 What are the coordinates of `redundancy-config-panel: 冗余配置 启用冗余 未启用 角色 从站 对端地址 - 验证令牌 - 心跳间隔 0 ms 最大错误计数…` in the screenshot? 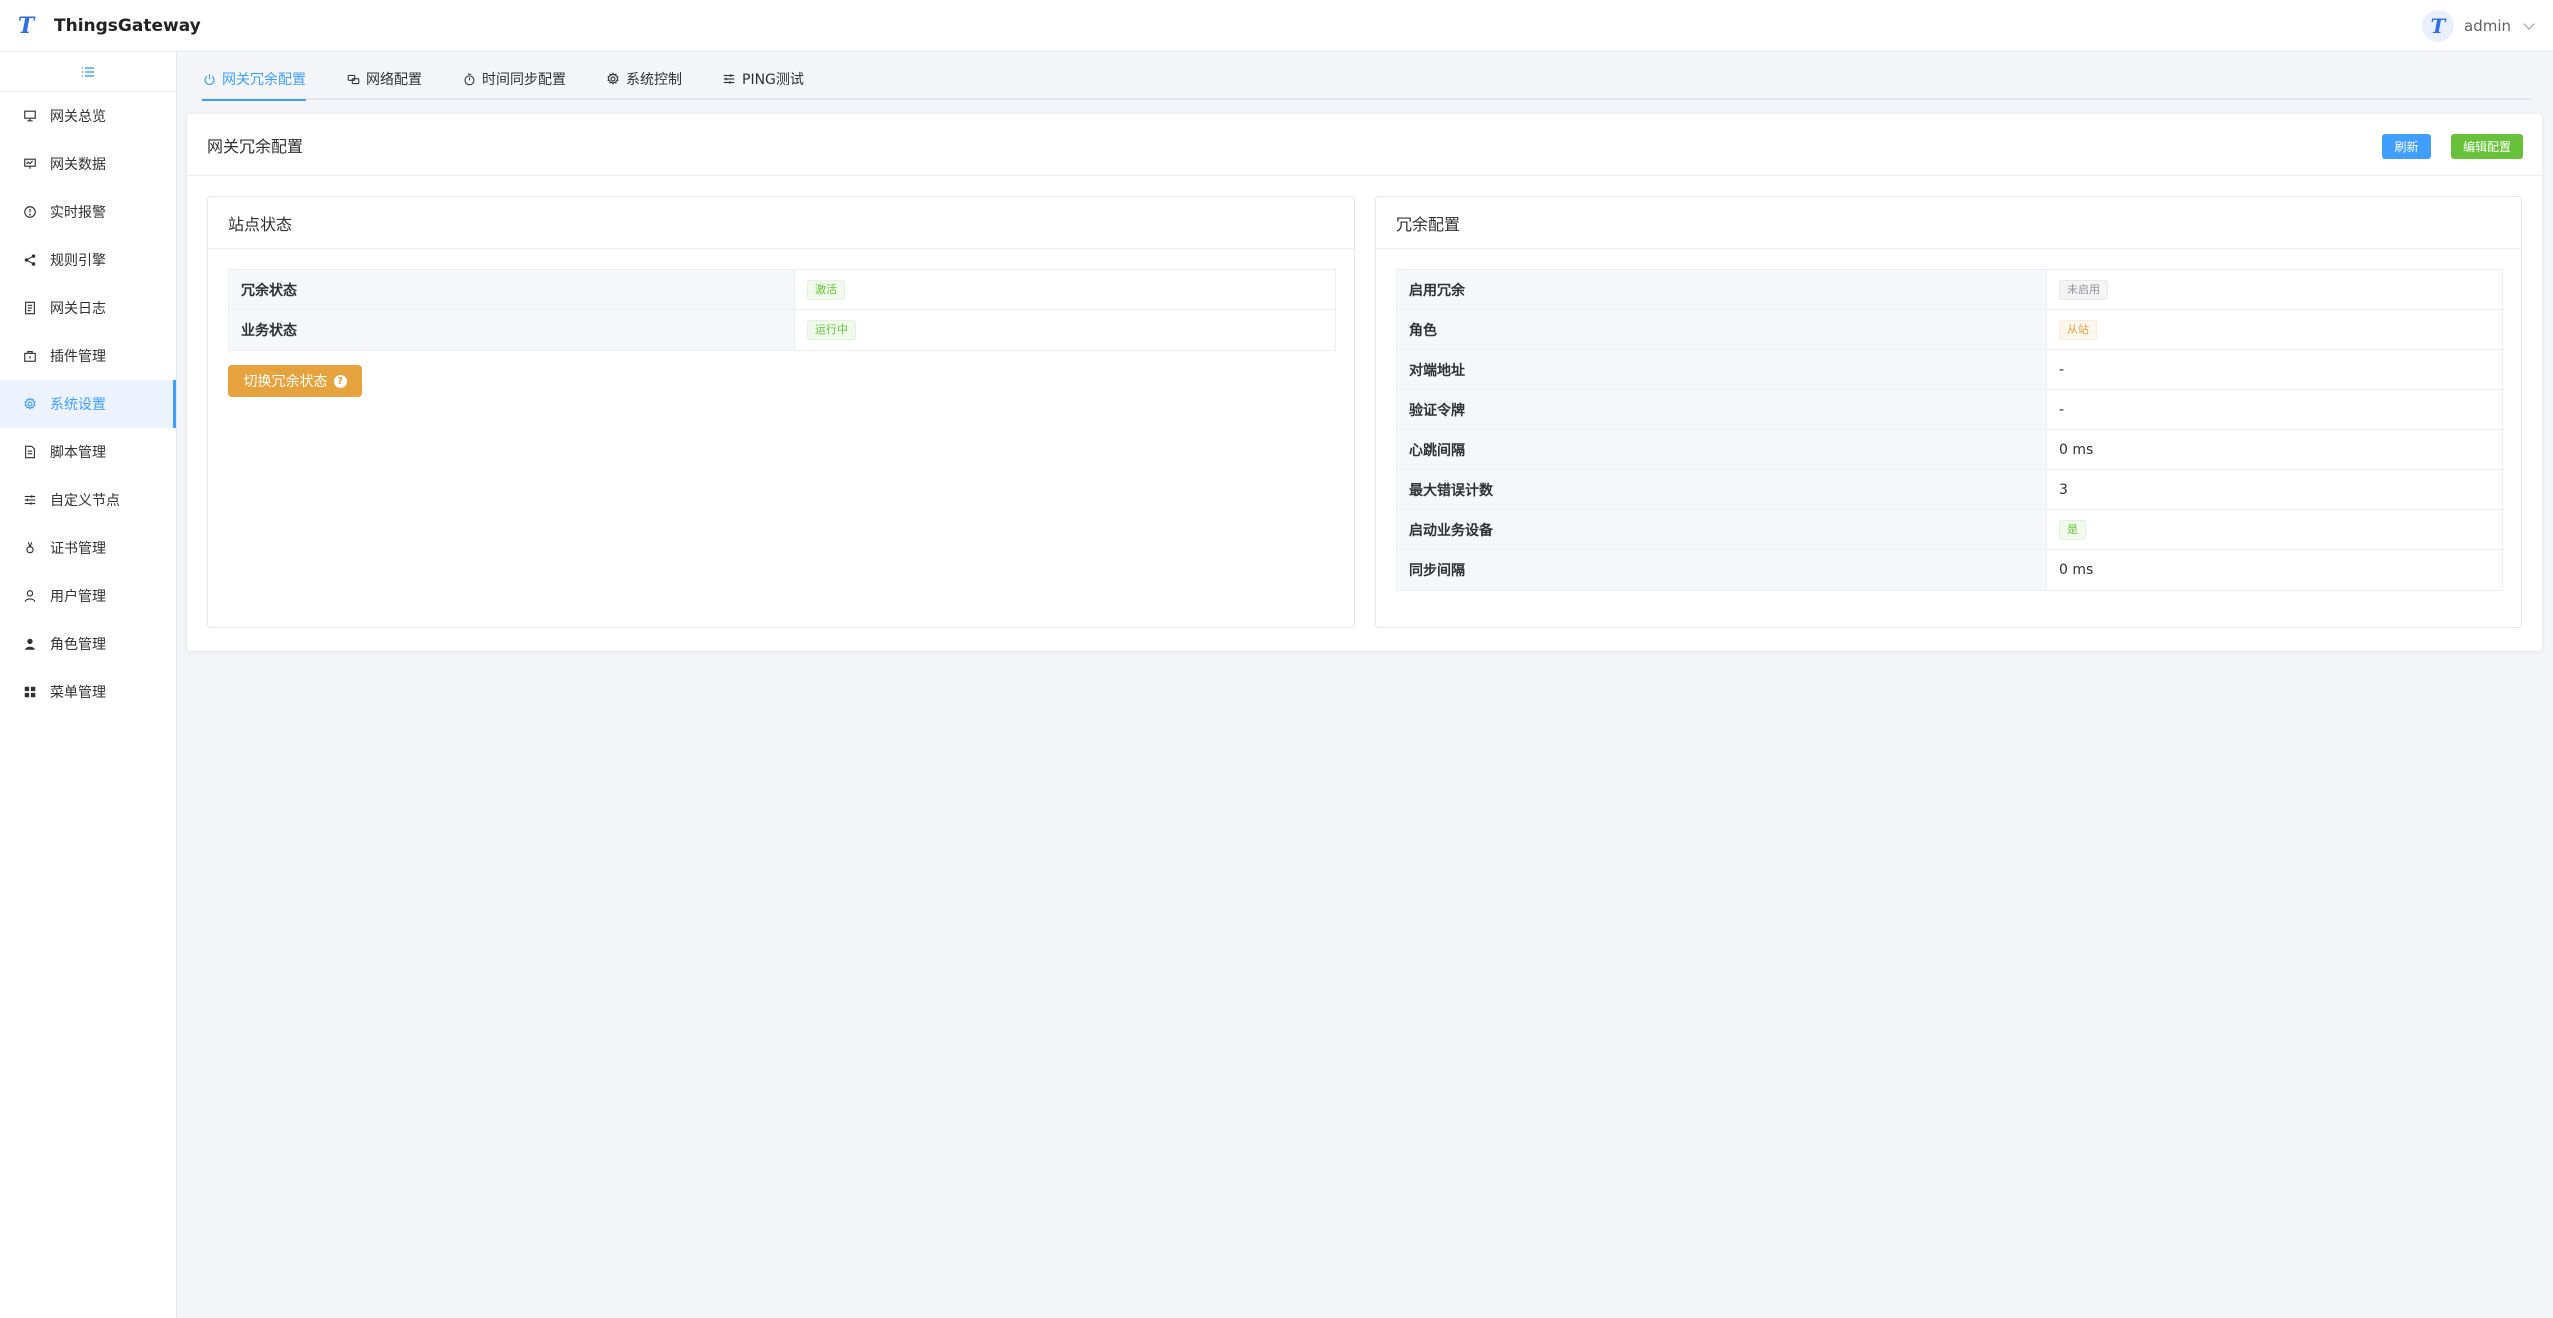 It's located at (1948, 412).